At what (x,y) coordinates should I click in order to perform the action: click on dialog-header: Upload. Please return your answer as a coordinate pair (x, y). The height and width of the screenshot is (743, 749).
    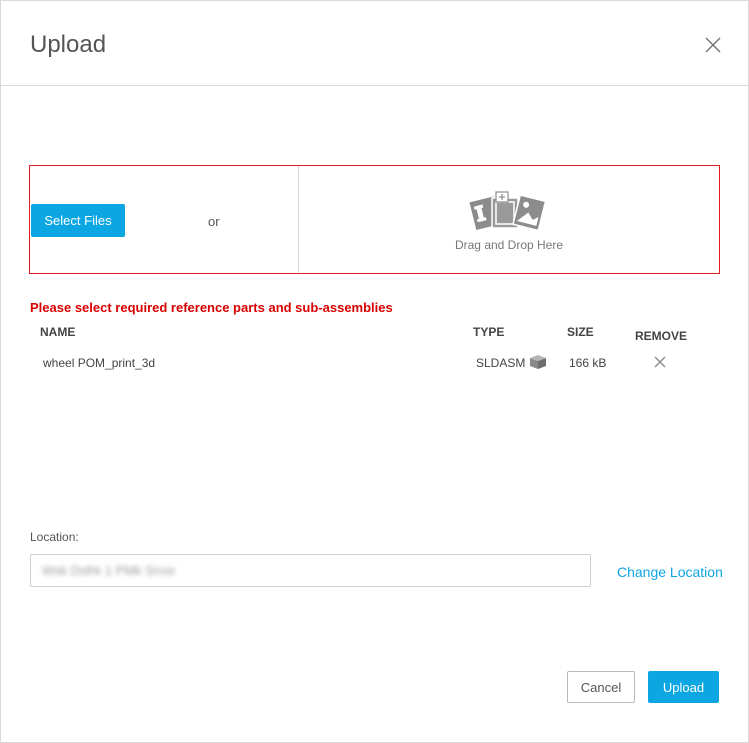
    Looking at the image, I should click on (374, 43).